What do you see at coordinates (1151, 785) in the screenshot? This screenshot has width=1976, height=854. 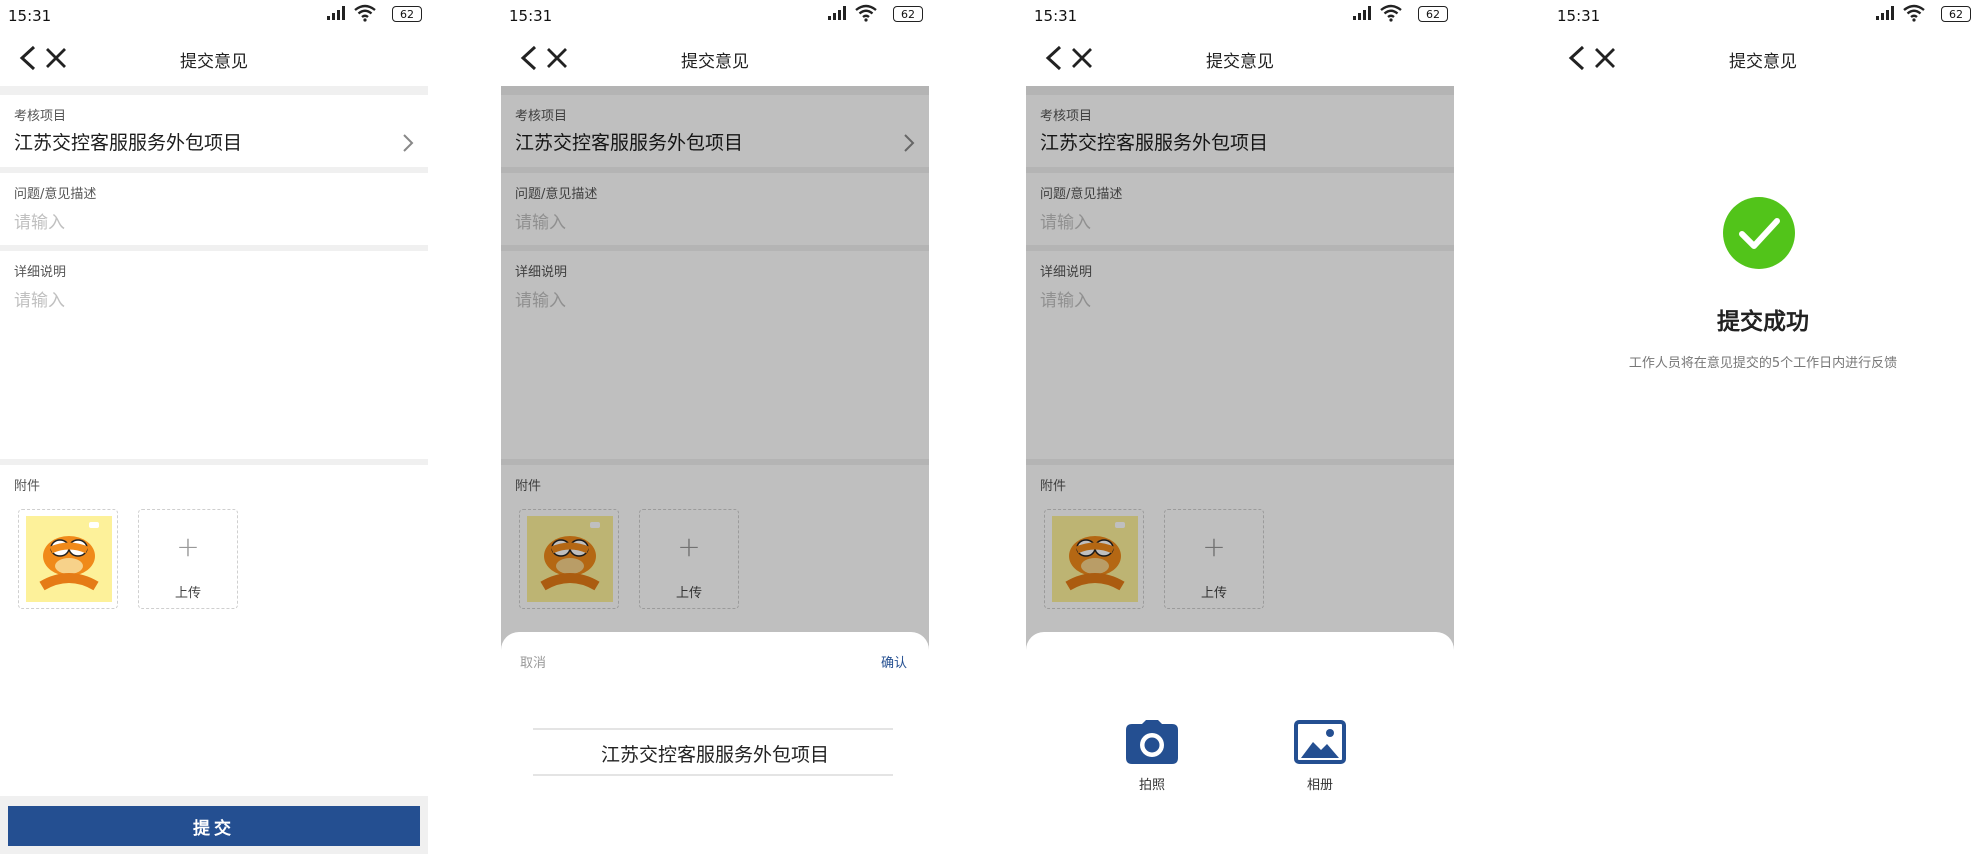 I see `camera-label: 拍照` at bounding box center [1151, 785].